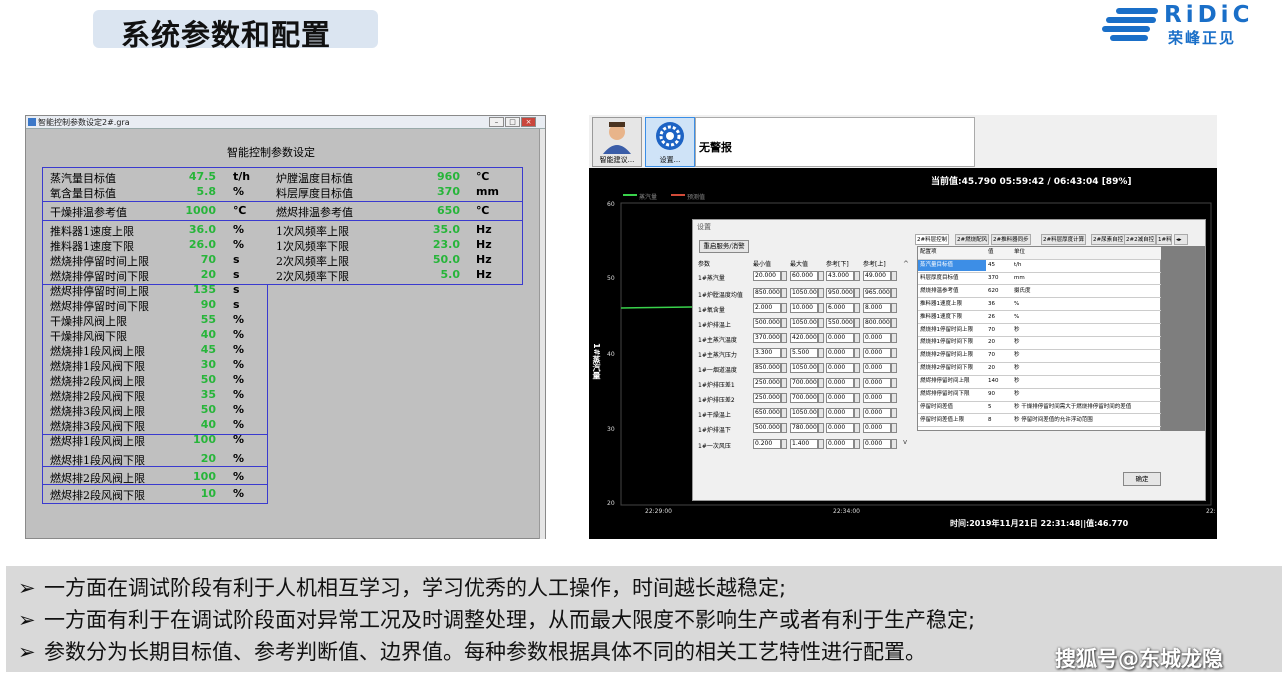 Image resolution: width=1286 pixels, height=683 pixels. What do you see at coordinates (1040, 356) in the screenshot?
I see `config-row: 燃烧排2停留时间上限 70 秒` at bounding box center [1040, 356].